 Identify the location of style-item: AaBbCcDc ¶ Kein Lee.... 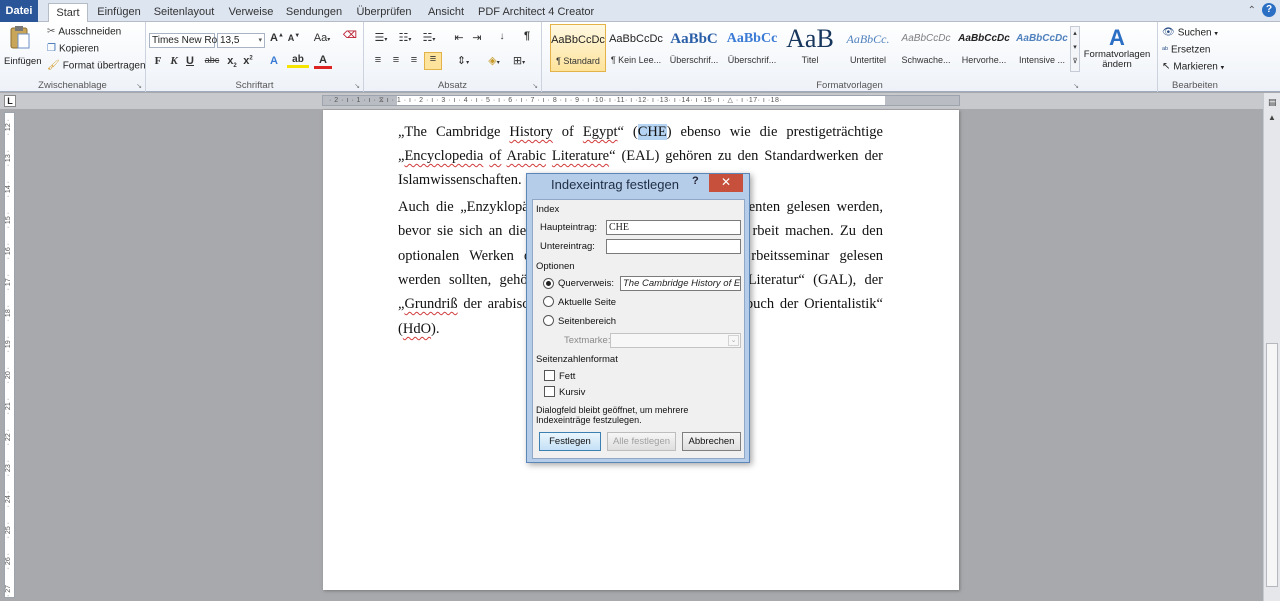
(636, 48).